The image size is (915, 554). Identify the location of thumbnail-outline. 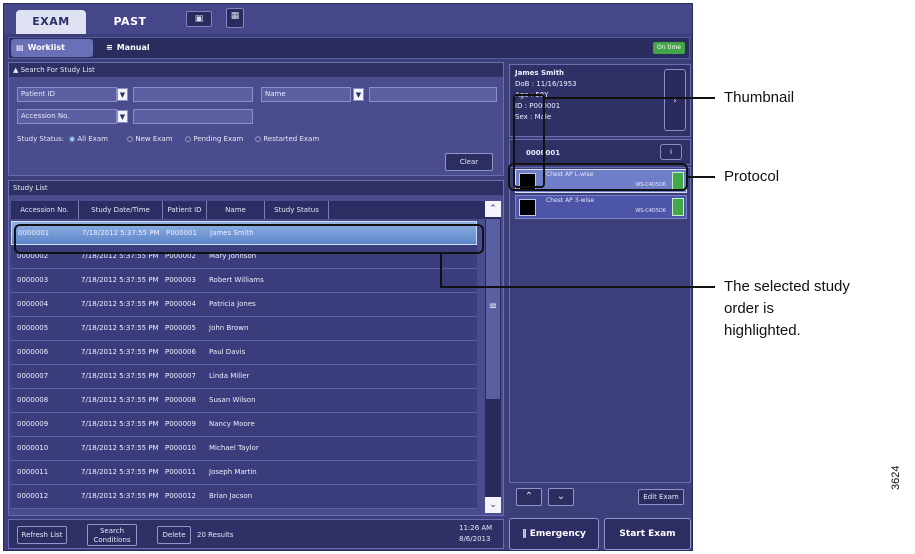
(529, 141).